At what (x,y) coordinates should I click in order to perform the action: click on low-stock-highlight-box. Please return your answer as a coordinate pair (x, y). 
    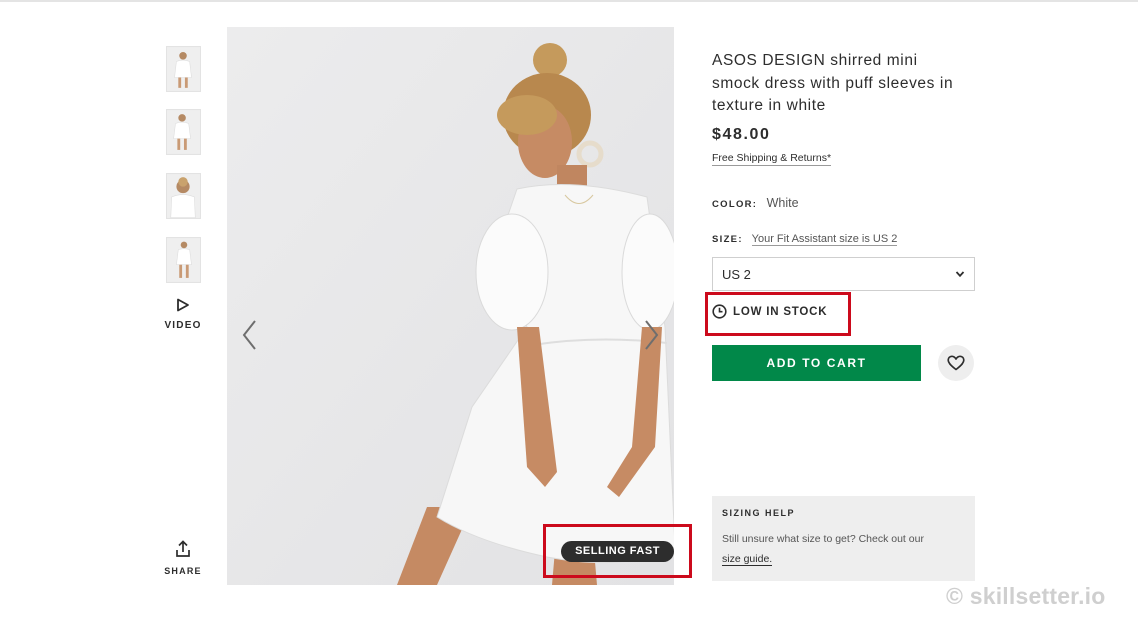
    Looking at the image, I should click on (778, 314).